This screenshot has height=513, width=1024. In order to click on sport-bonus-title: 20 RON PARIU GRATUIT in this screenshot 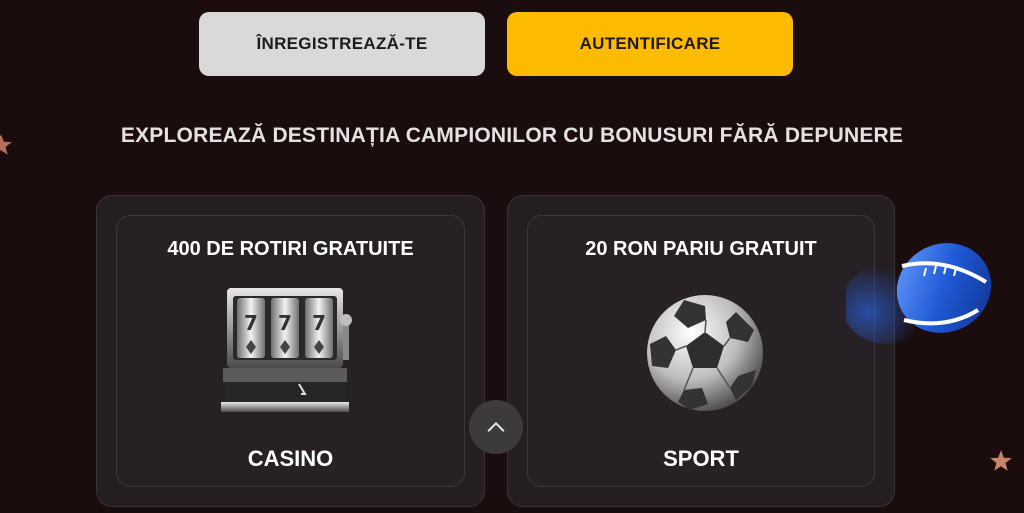, I will do `click(701, 249)`.